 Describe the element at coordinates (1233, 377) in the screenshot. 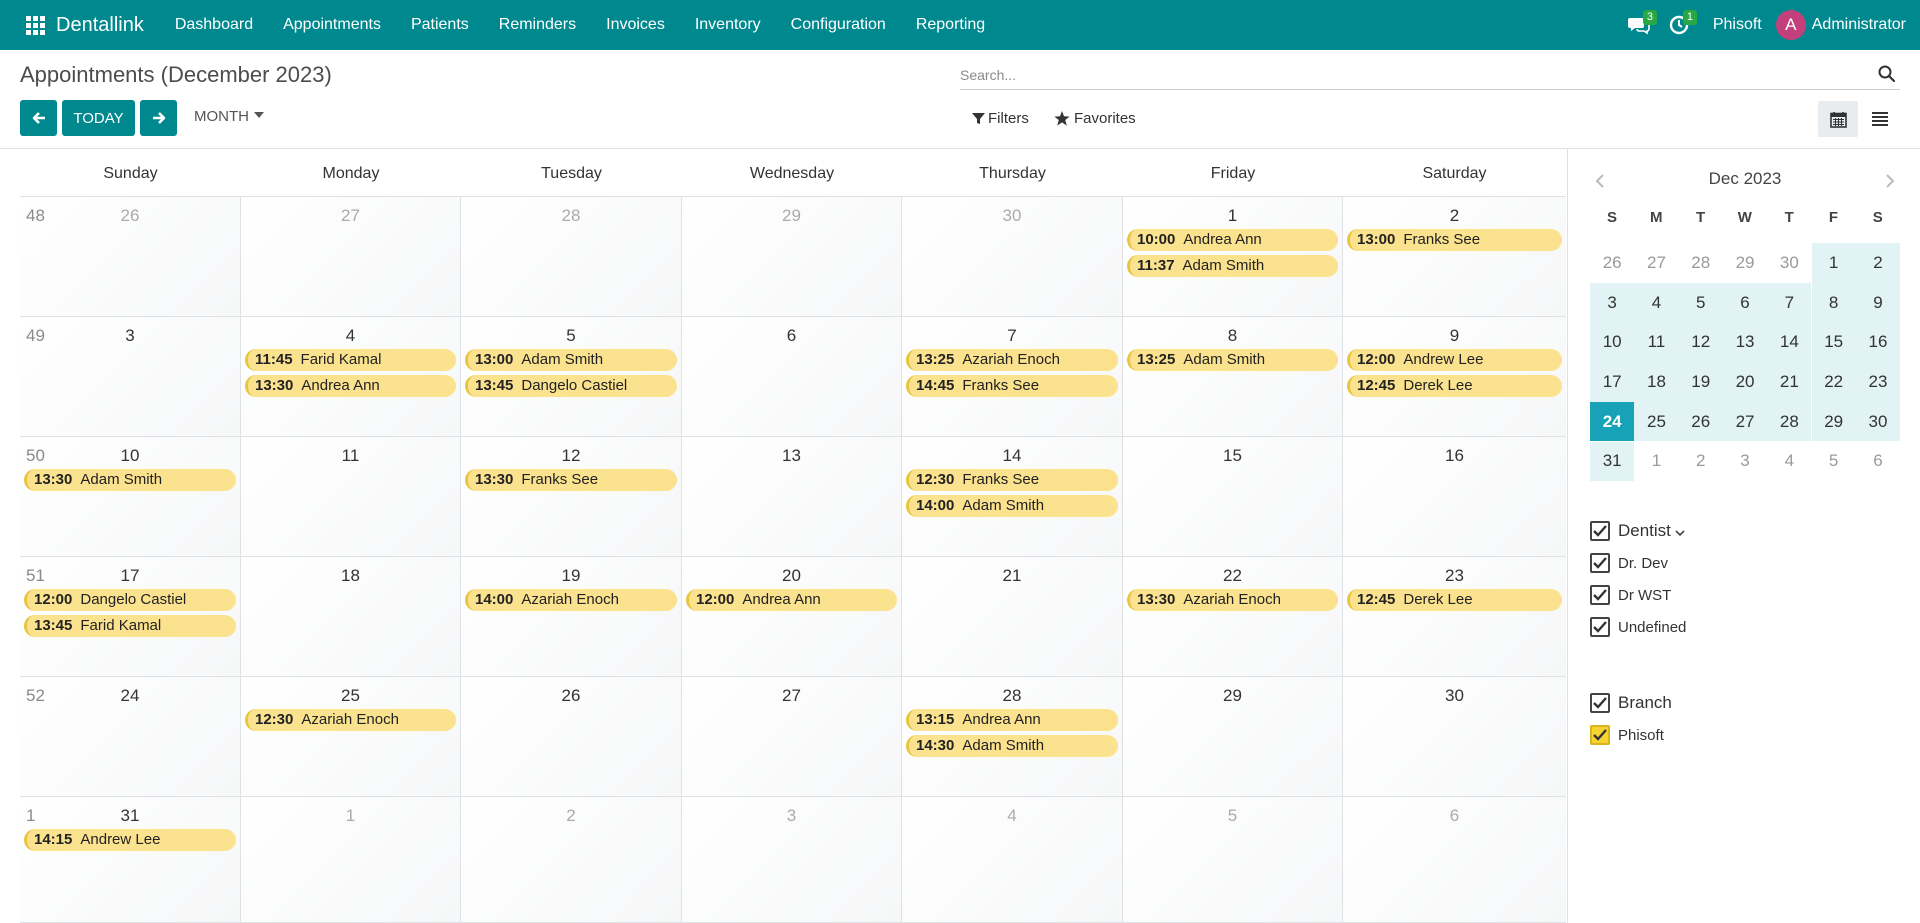

I see `day-cell: 8 13:25 Adam Smith` at that location.